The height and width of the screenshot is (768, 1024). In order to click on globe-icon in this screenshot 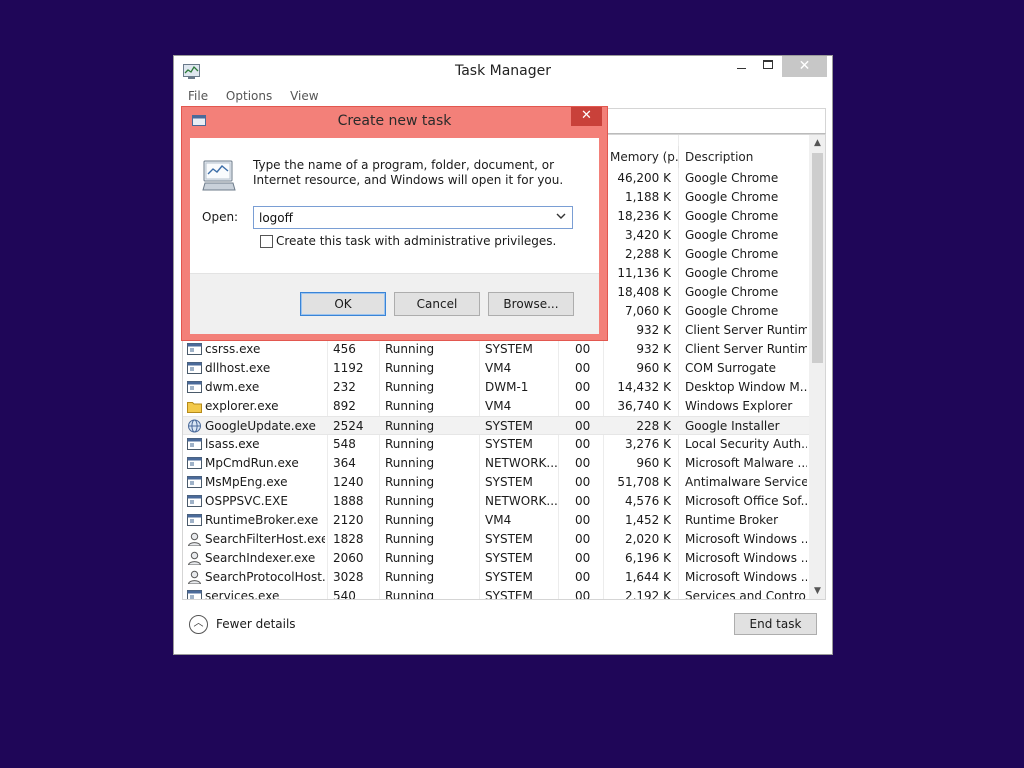, I will do `click(194, 426)`.